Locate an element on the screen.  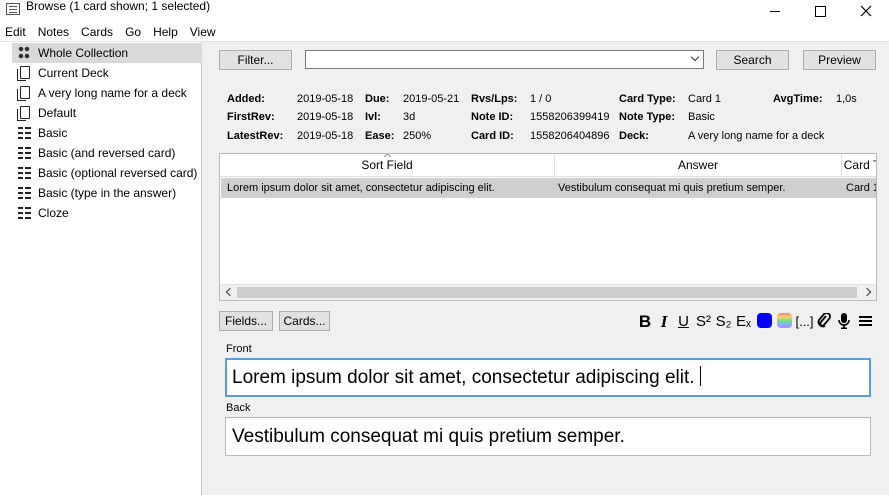
menu-help: Help is located at coordinates (165, 31).